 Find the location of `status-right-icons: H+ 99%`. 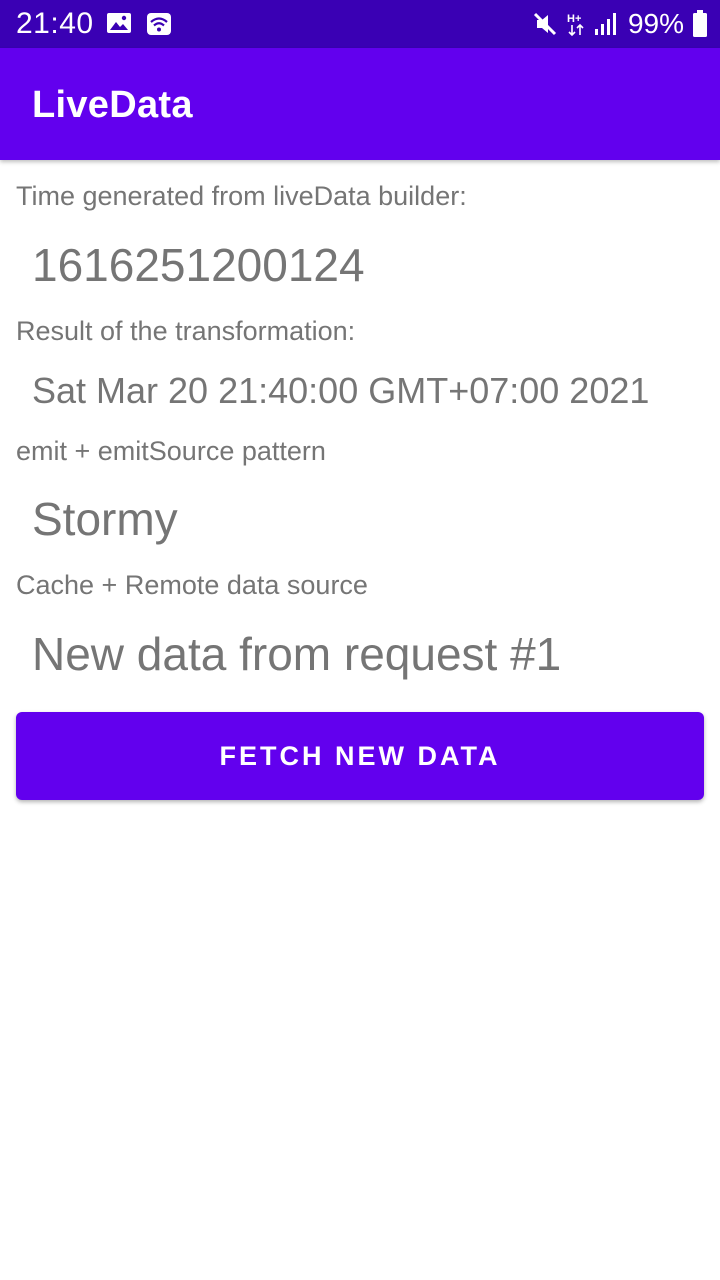

status-right-icons: H+ 99% is located at coordinates (620, 24).